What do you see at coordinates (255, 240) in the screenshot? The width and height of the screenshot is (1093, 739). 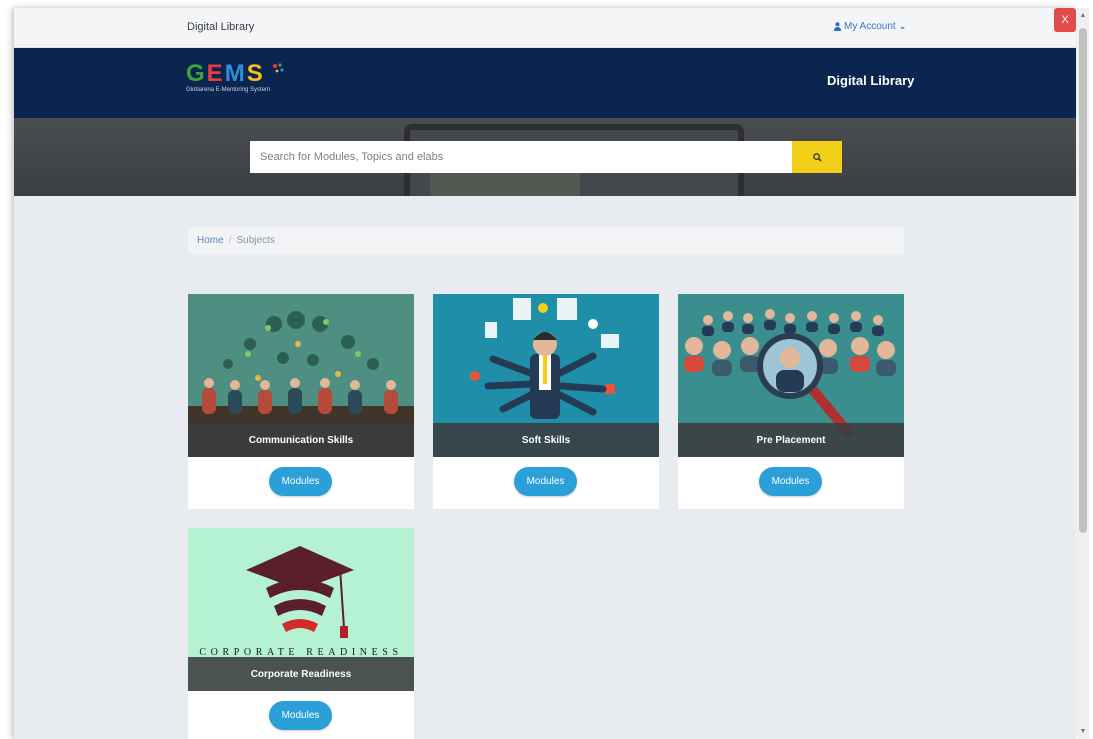 I see `breadcrumb-current: Subjects` at bounding box center [255, 240].